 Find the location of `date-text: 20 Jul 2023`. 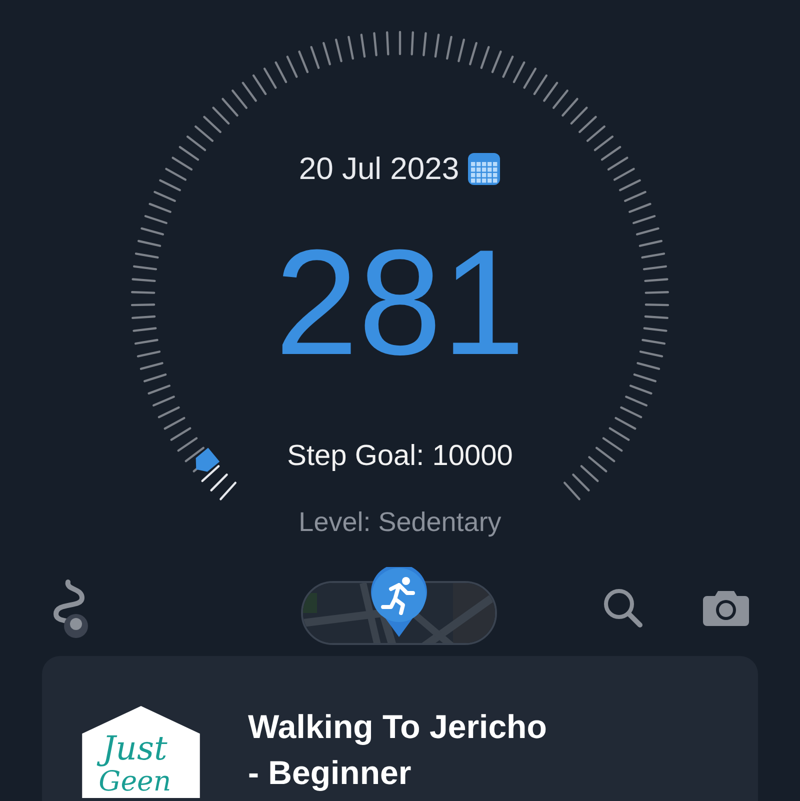

date-text: 20 Jul 2023 is located at coordinates (379, 169).